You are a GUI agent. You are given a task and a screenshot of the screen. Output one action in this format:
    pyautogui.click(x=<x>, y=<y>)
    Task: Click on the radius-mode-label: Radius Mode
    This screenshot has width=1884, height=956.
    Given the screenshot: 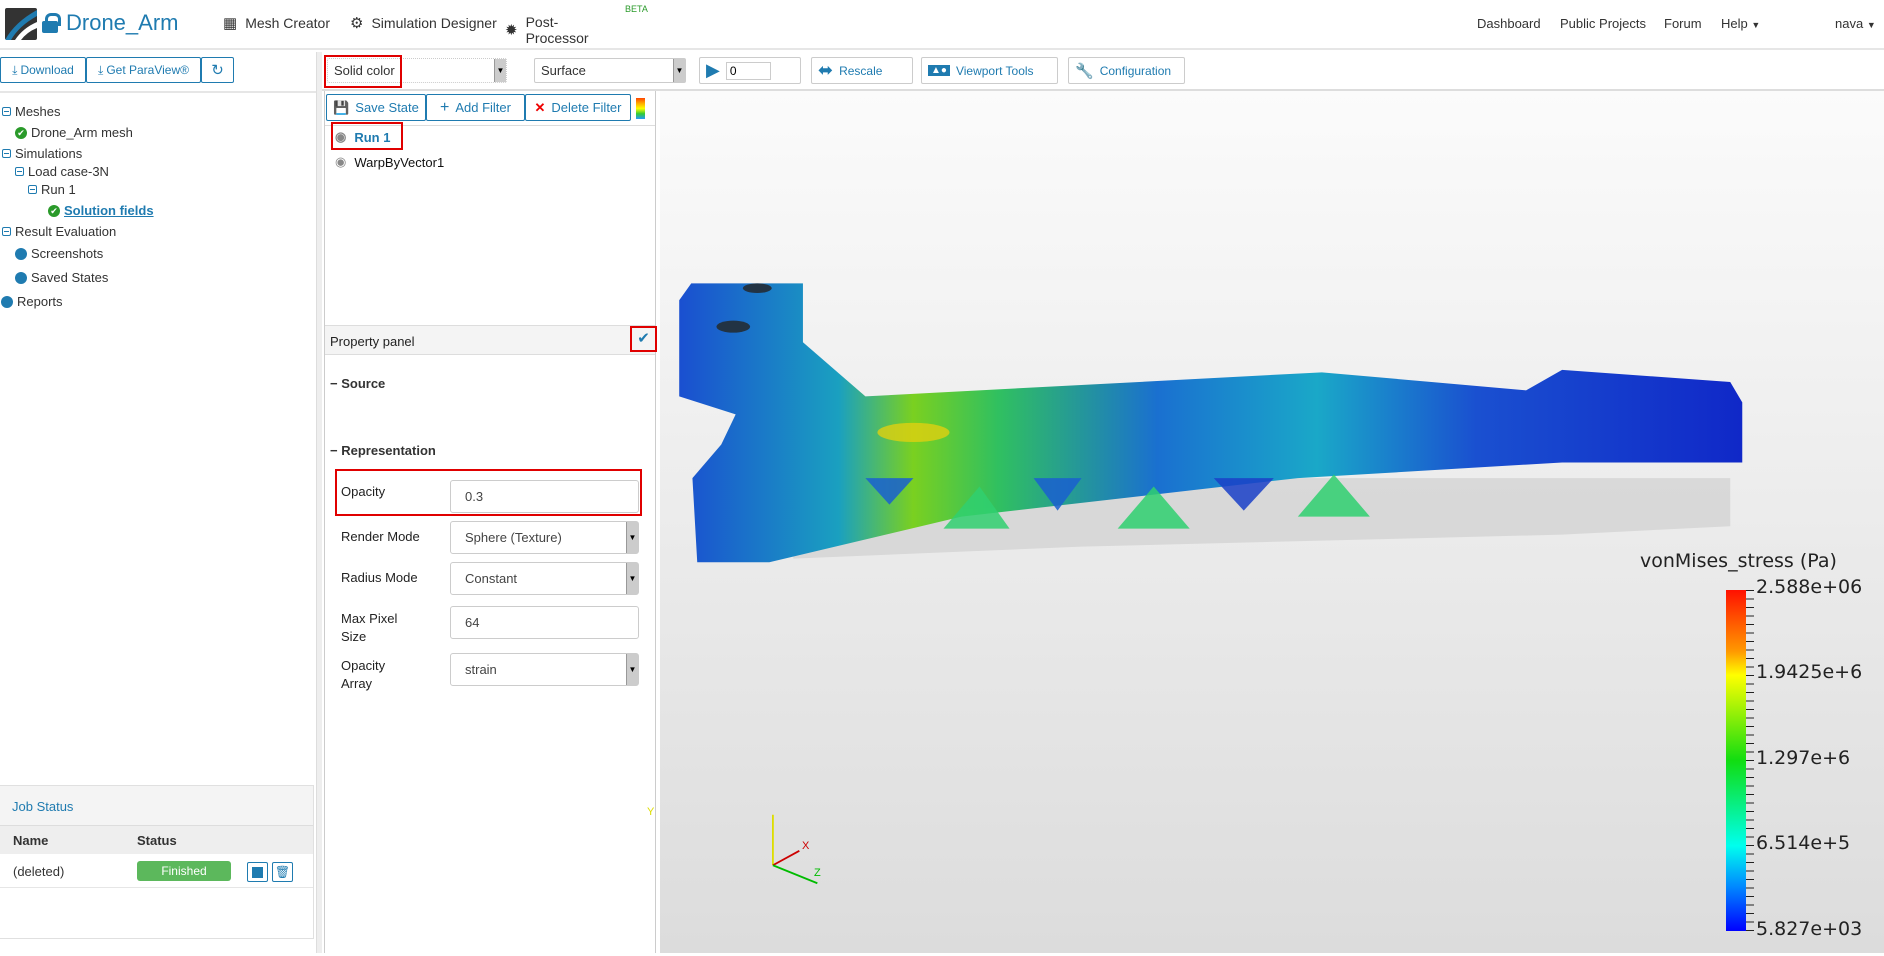 What is the action you would take?
    pyautogui.click(x=379, y=577)
    